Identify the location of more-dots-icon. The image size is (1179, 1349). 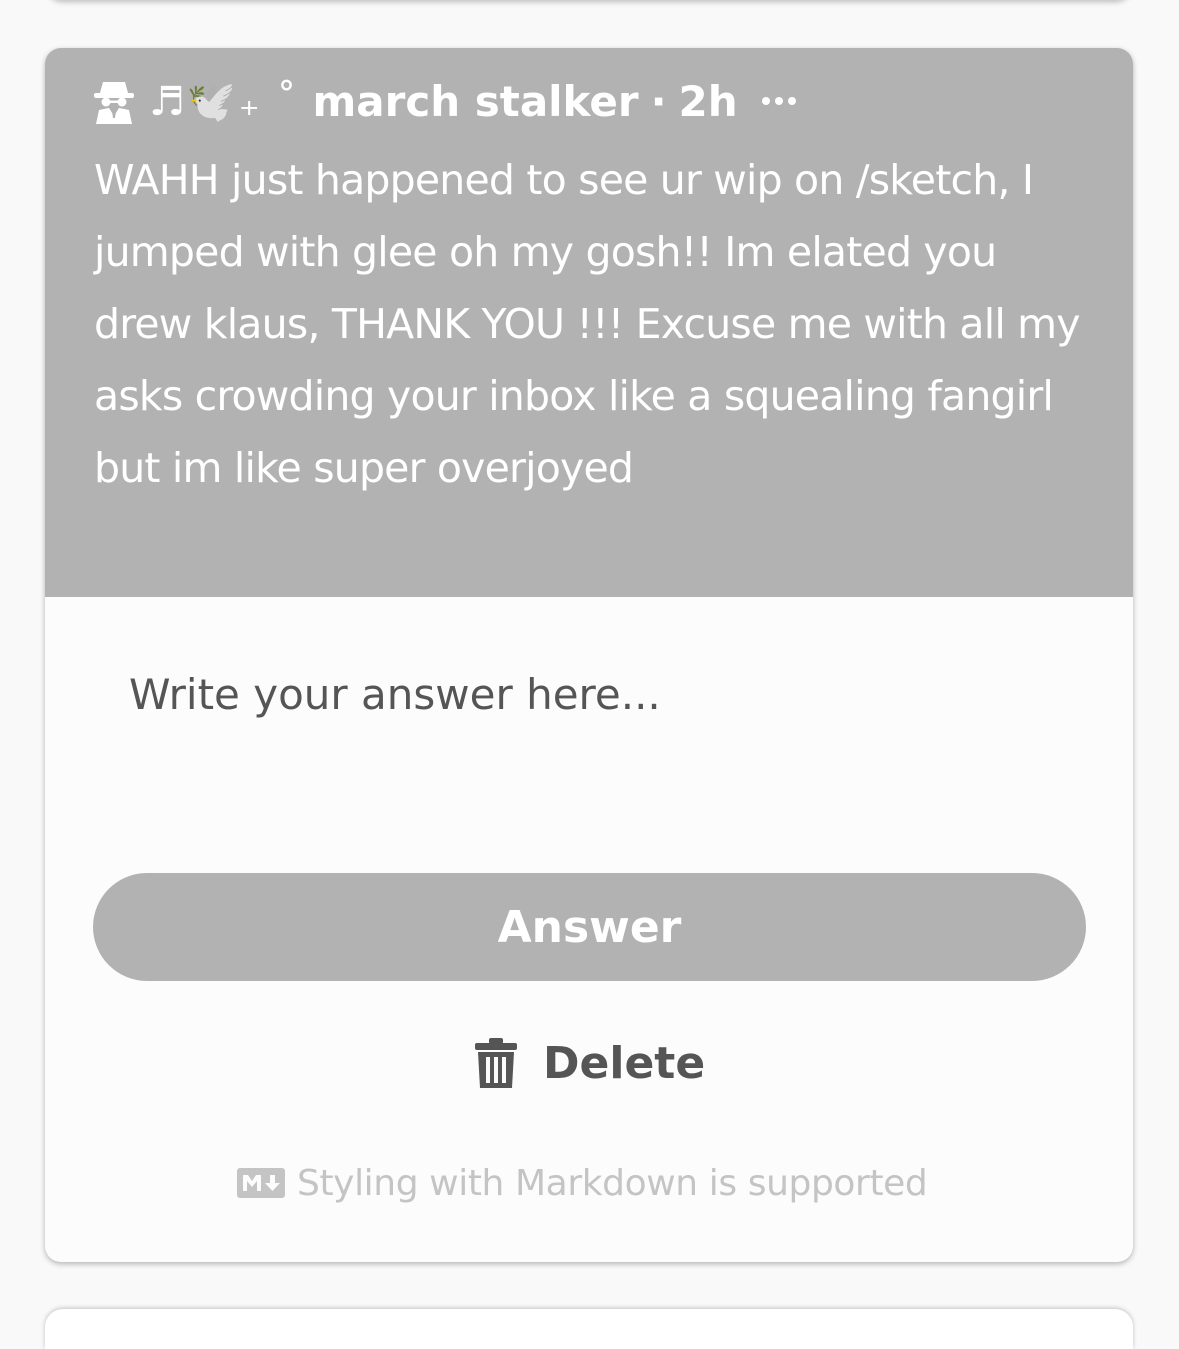
(778, 101).